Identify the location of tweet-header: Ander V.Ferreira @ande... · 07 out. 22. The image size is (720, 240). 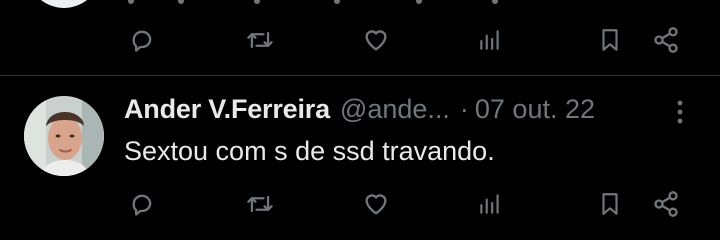
(359, 111).